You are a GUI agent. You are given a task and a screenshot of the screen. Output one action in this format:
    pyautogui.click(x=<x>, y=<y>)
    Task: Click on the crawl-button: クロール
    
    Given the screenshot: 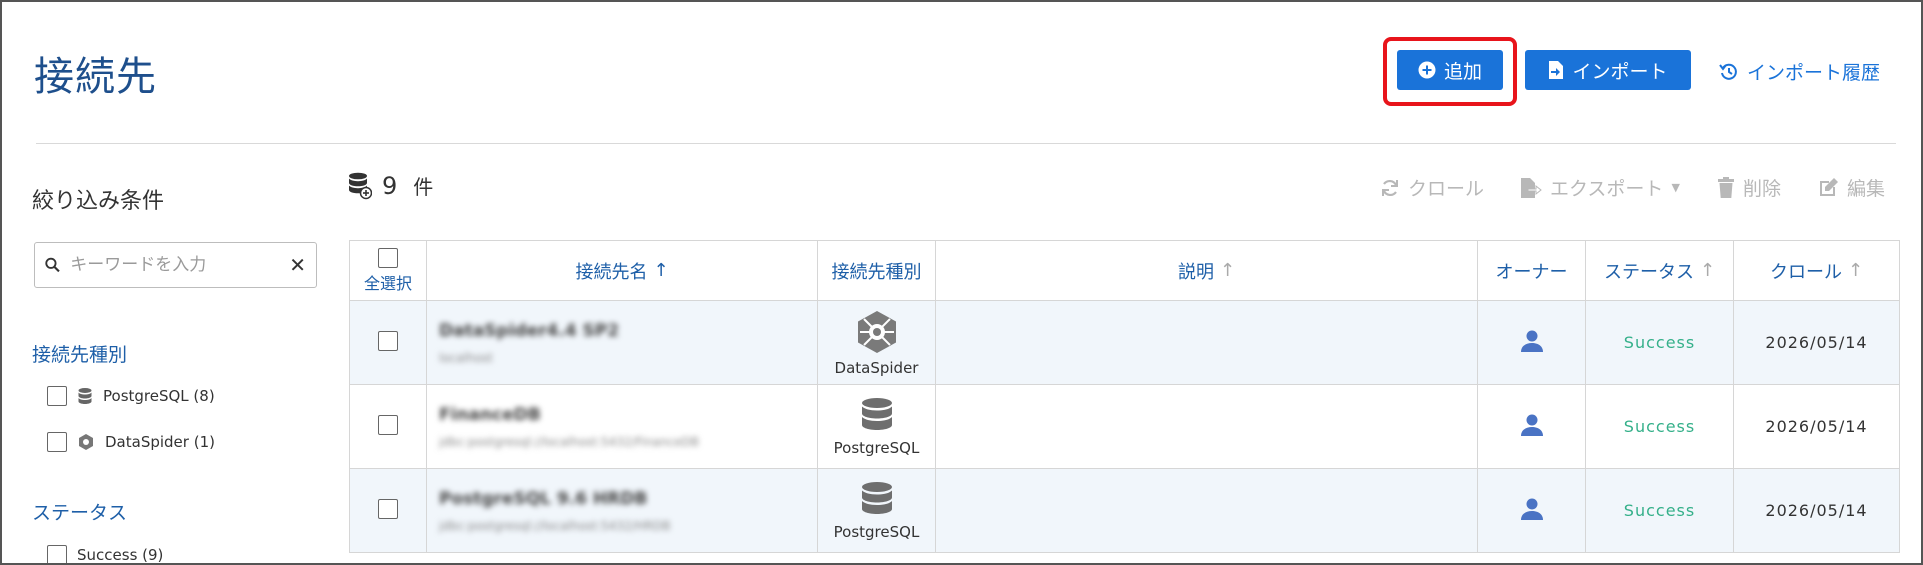 What is the action you would take?
    pyautogui.click(x=1432, y=187)
    